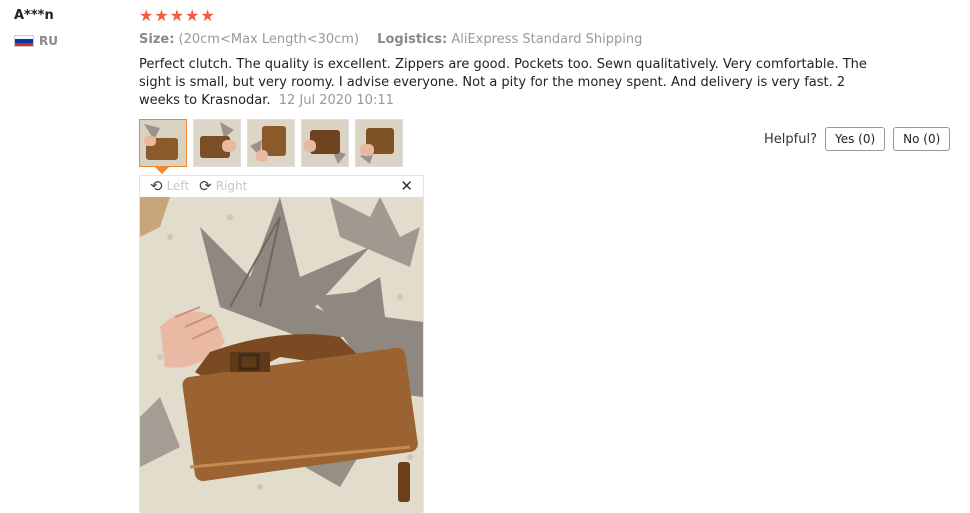  Describe the element at coordinates (157, 39) in the screenshot. I see `size-label: Size:` at that location.